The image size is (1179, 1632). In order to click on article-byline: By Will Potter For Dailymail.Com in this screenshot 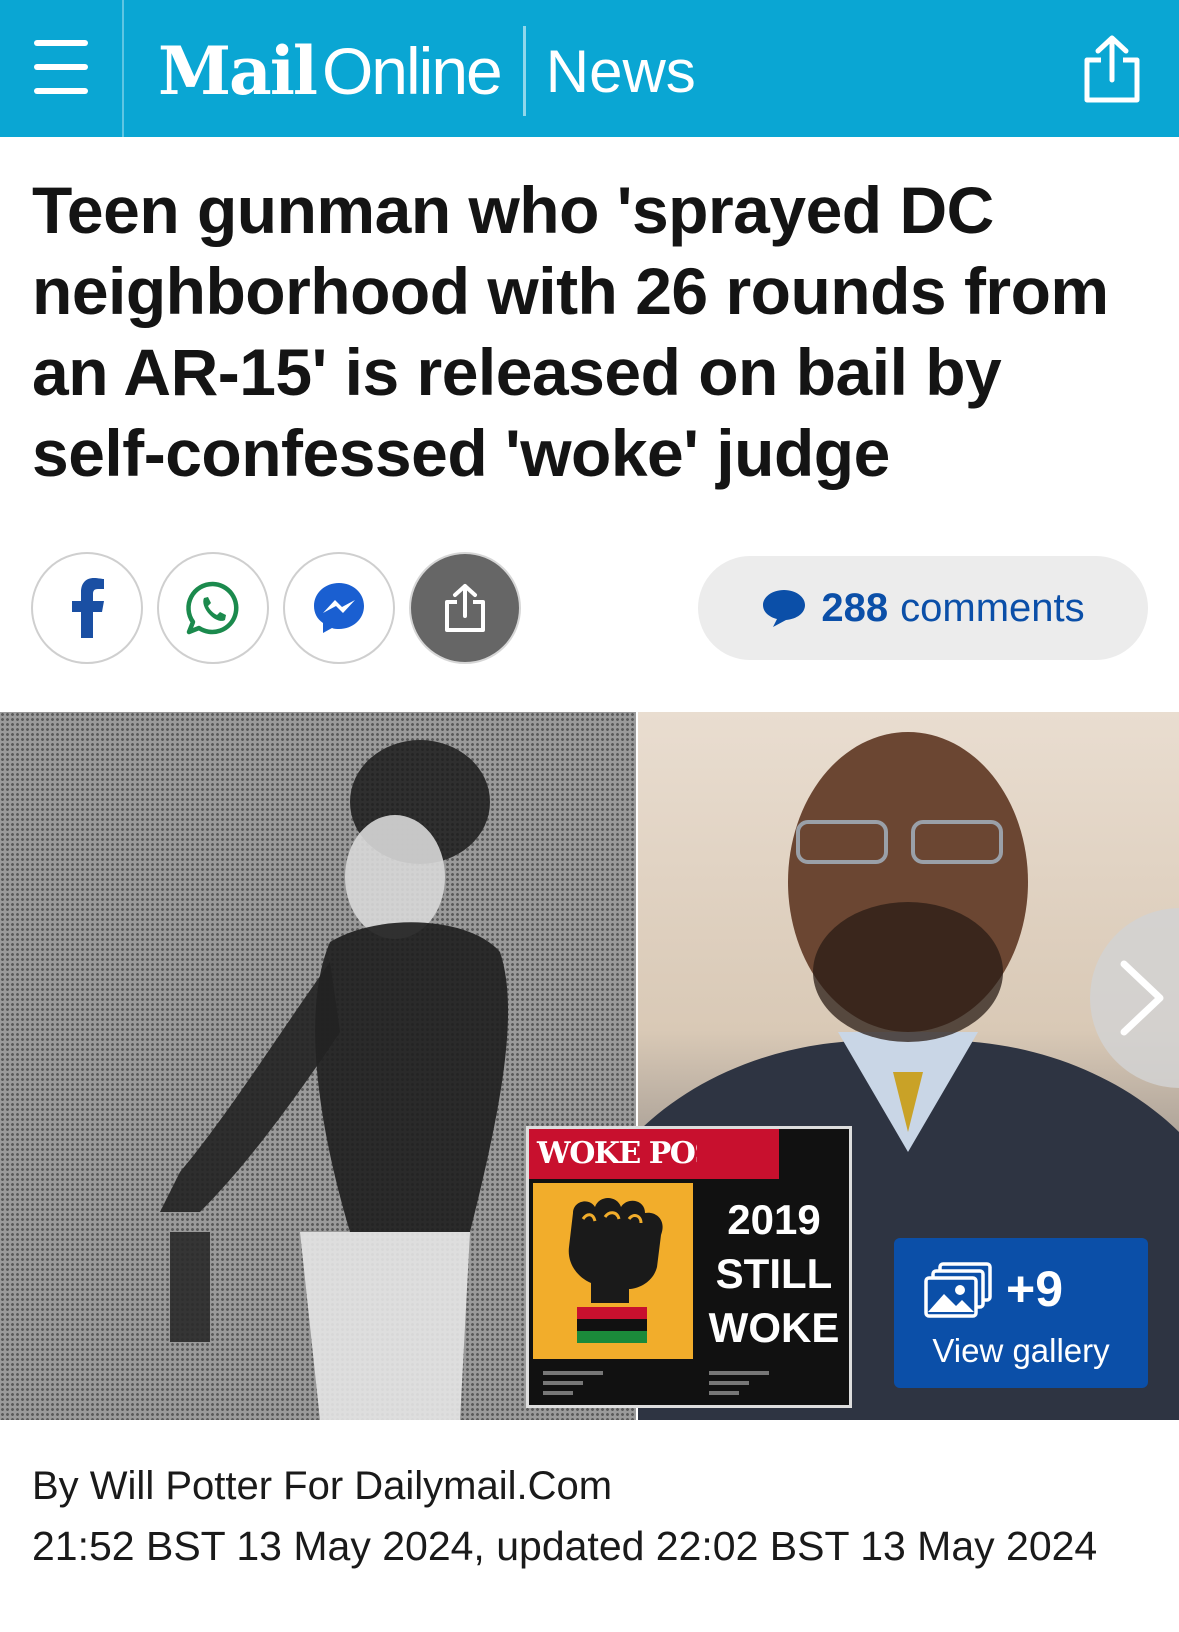, I will do `click(322, 1486)`.